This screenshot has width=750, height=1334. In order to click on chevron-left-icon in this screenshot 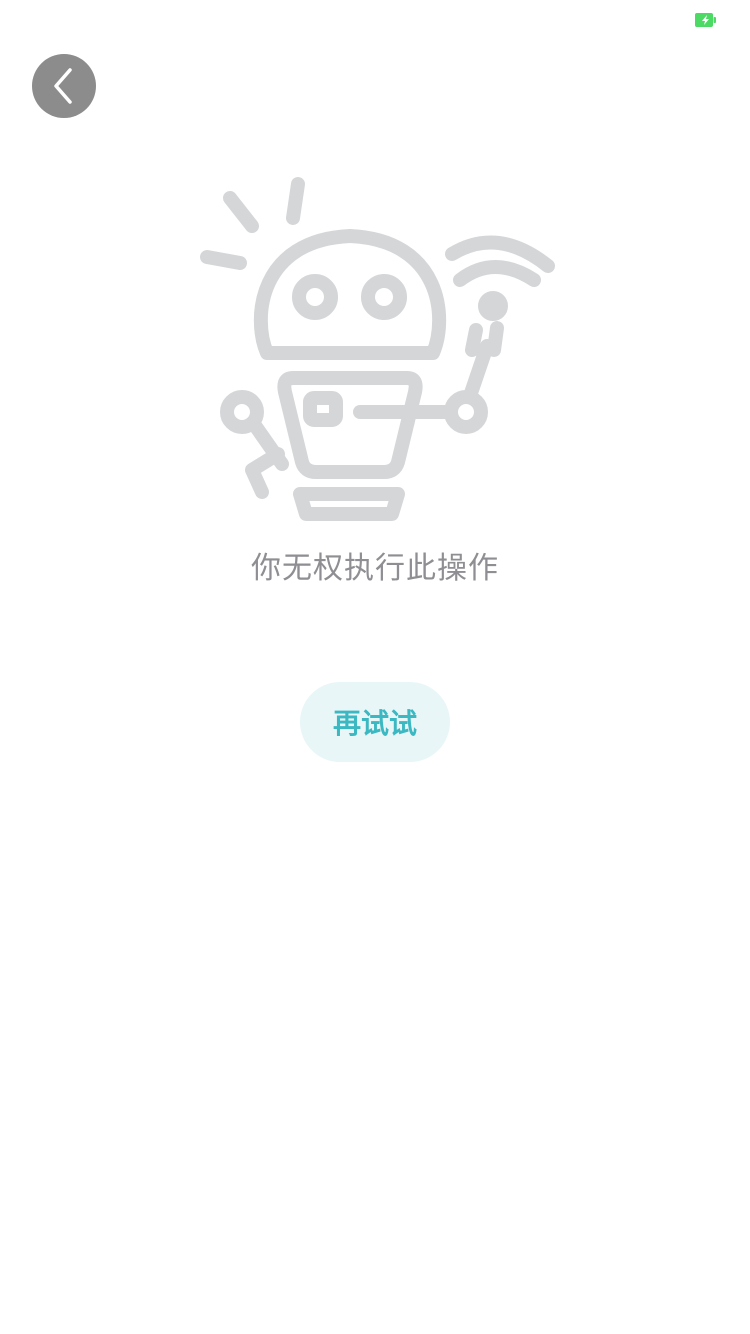, I will do `click(63, 86)`.